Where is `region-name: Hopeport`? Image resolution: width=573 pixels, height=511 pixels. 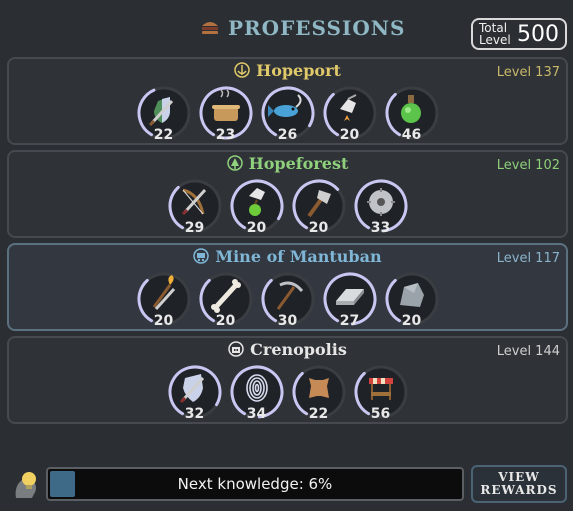 region-name: Hopeport is located at coordinates (298, 70).